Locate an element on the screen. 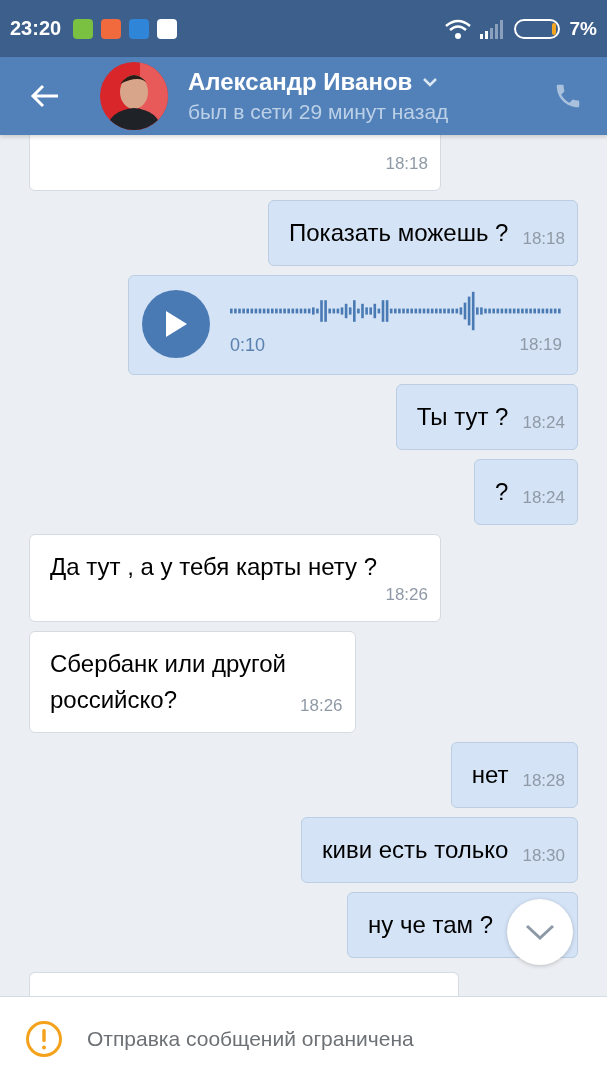 Image resolution: width=607 pixels, height=1080 pixels. warning-icon is located at coordinates (44, 1038).